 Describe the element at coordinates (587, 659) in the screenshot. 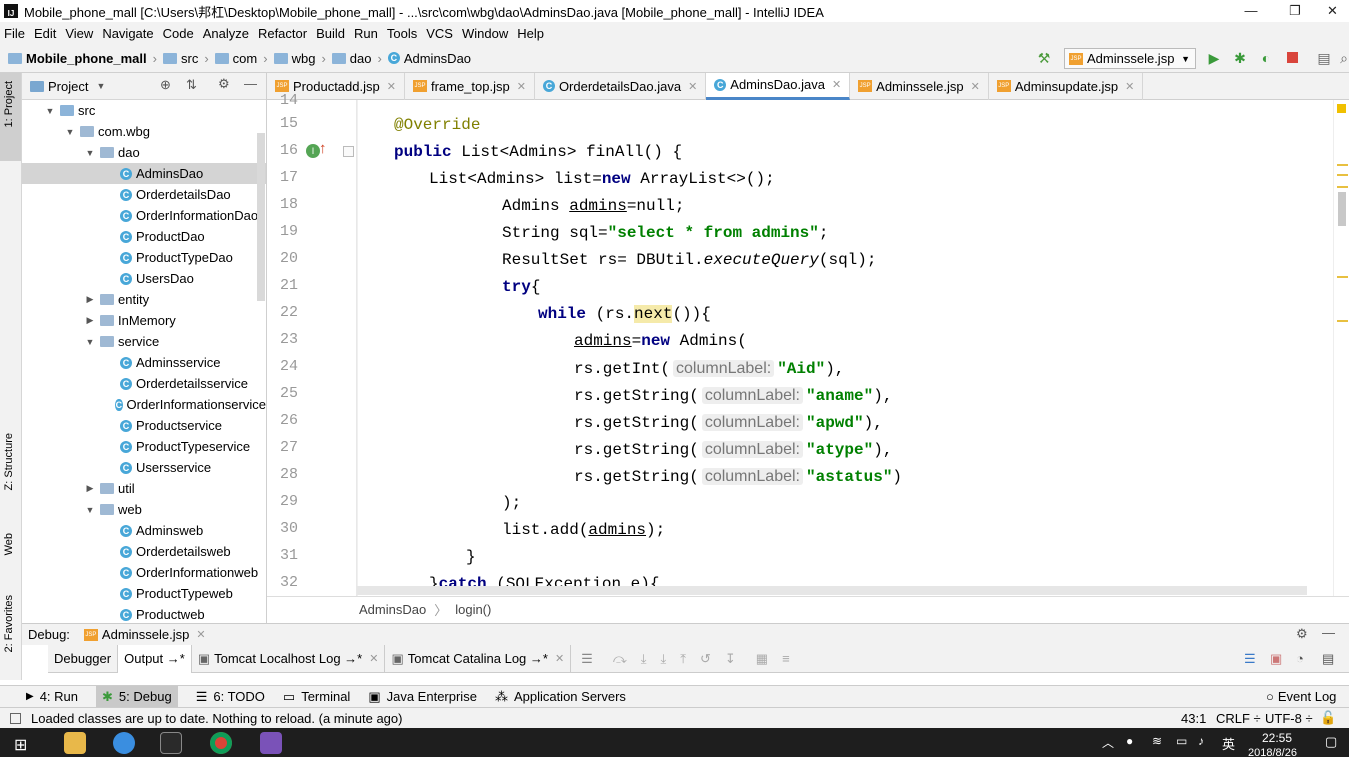

I see `frames-icon: ☰` at that location.